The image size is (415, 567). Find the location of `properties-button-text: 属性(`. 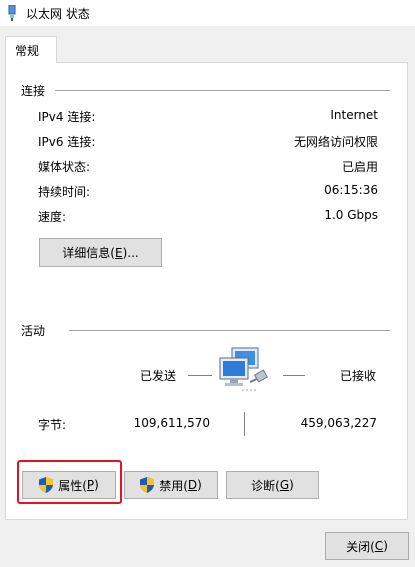

properties-button-text: 属性( is located at coordinates (72, 485).